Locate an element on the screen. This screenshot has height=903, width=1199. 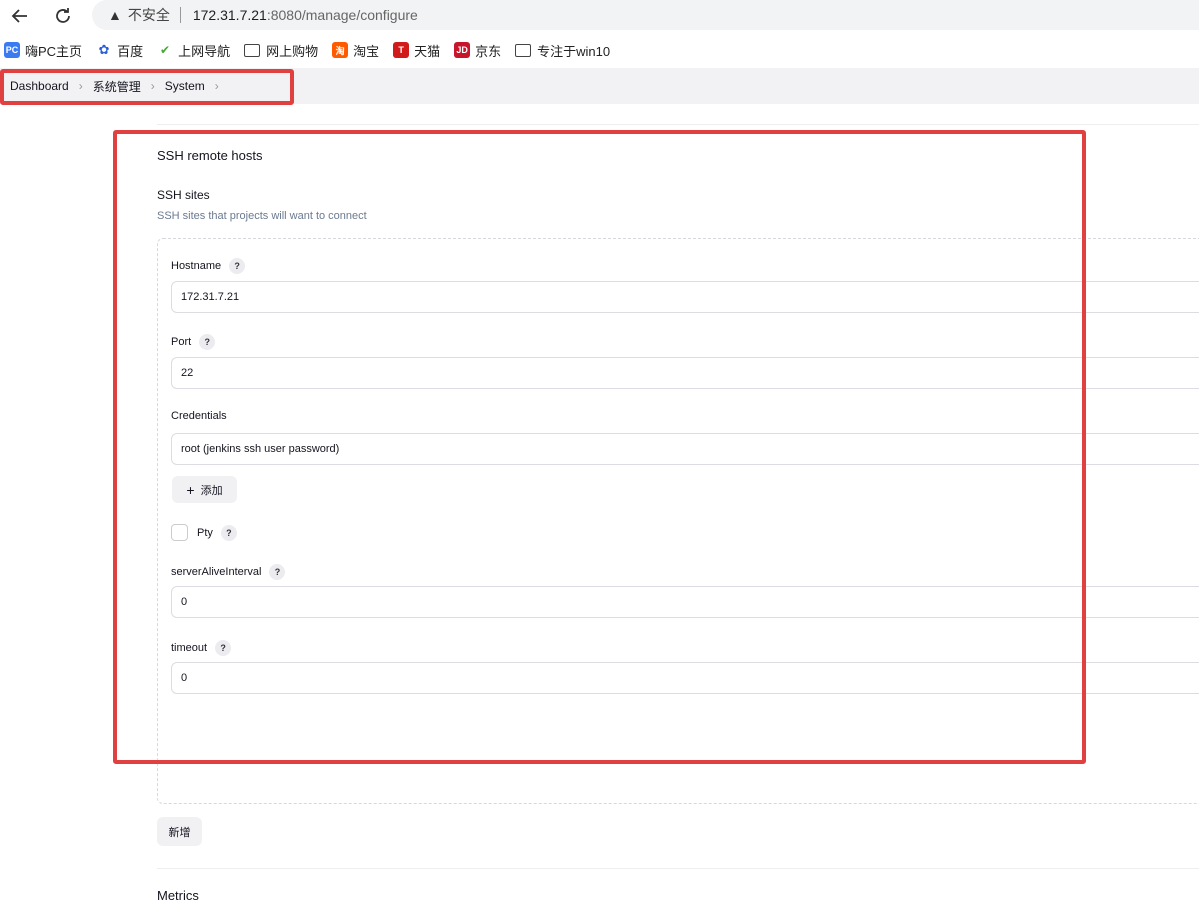
hao123-icon: ✔ is located at coordinates (165, 50).